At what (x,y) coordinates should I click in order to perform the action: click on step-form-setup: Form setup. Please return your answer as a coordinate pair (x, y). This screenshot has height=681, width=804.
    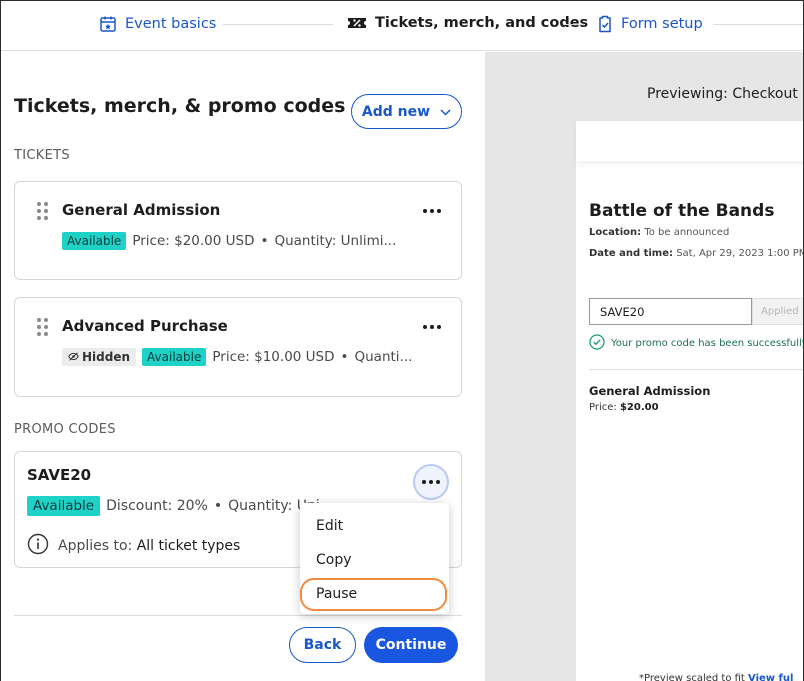
    Looking at the image, I should click on (650, 24).